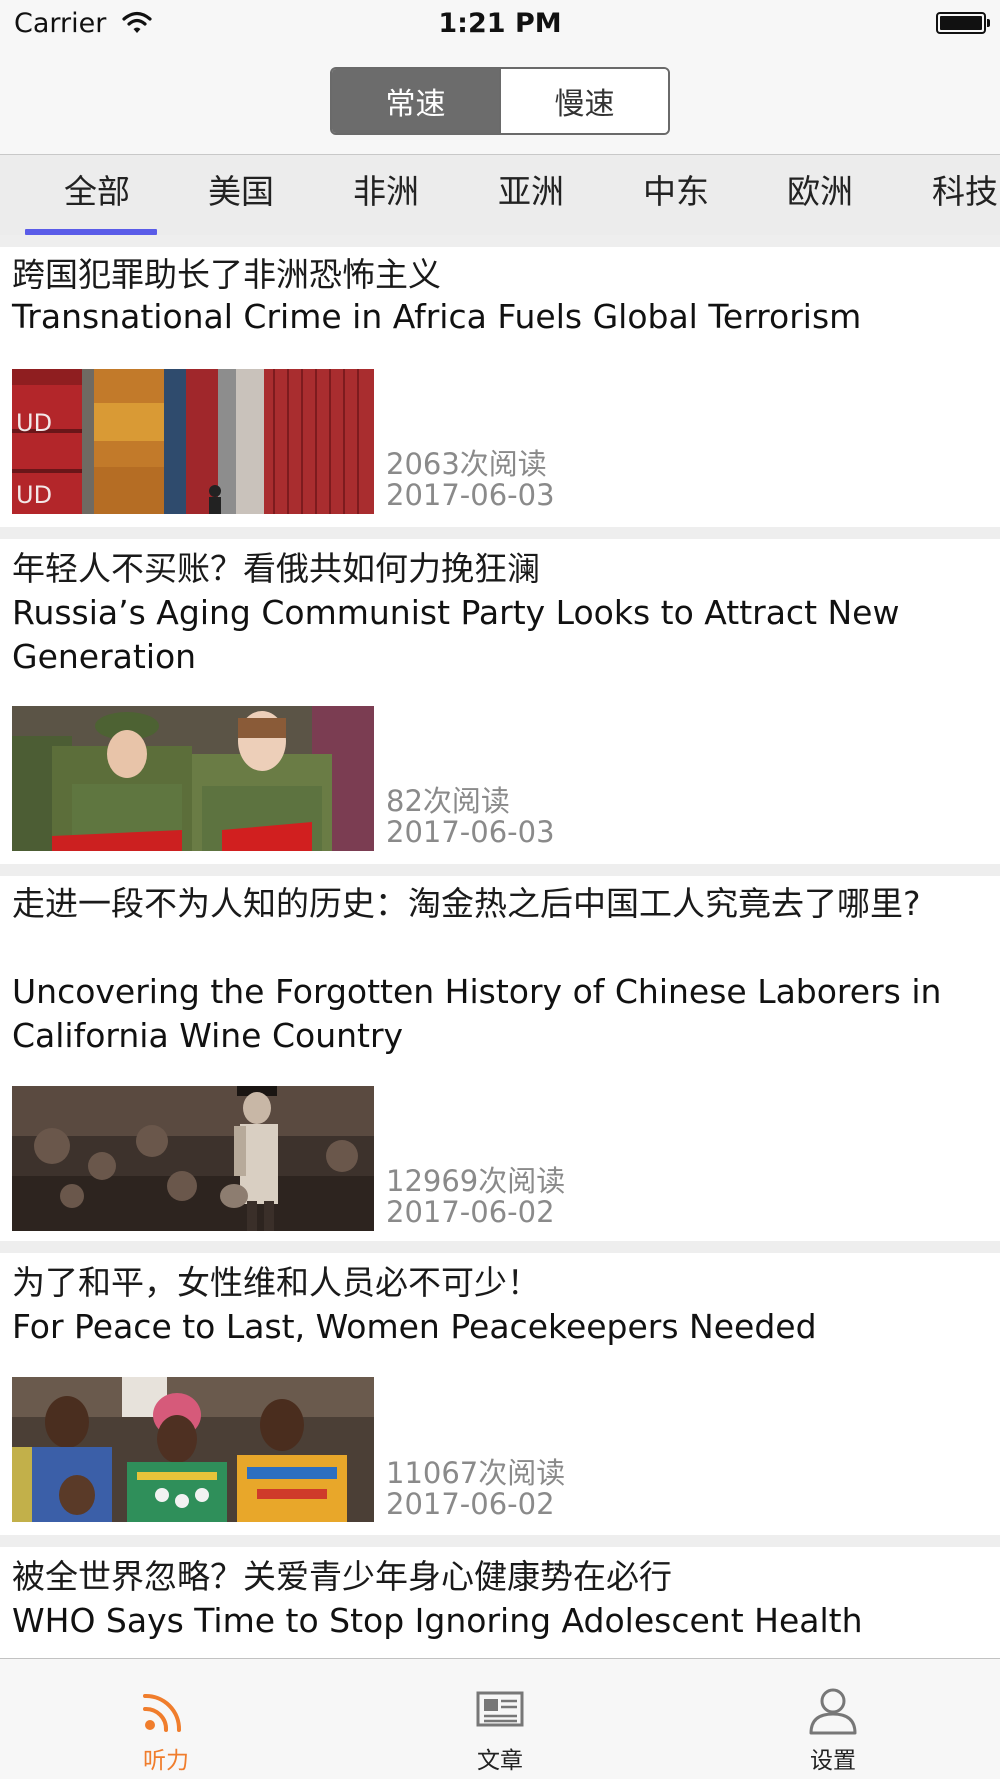 This screenshot has width=1000, height=1779. What do you see at coordinates (476, 1473) in the screenshot?
I see `read-count: 11067次阅读` at bounding box center [476, 1473].